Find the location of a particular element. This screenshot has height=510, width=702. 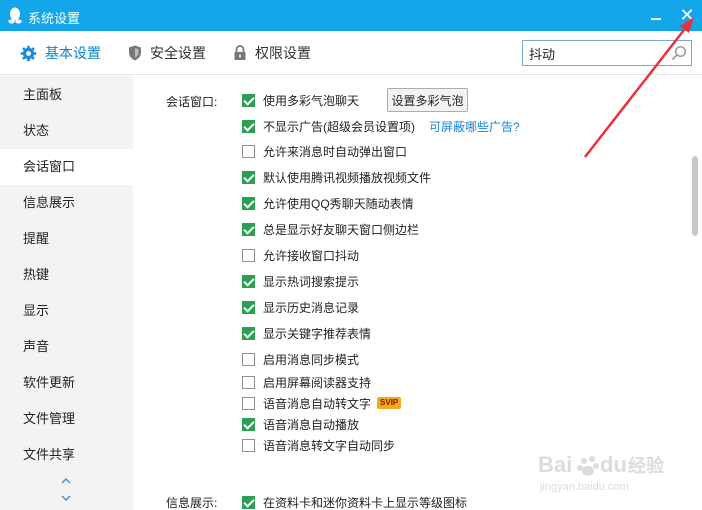

tab-basic-settings: 基本设置 is located at coordinates (60, 53).